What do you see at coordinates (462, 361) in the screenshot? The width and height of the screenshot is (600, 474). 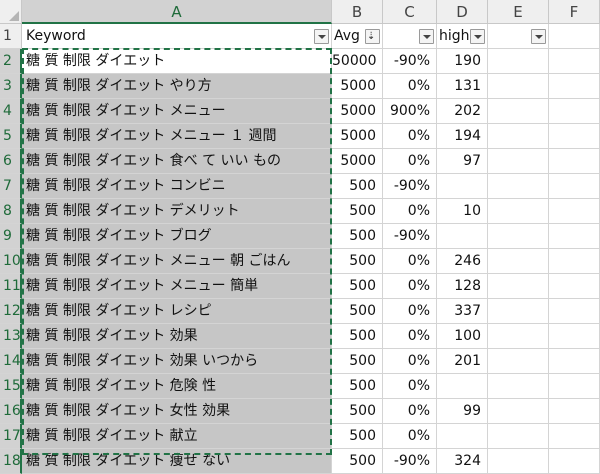 I see `high-cell: 201` at bounding box center [462, 361].